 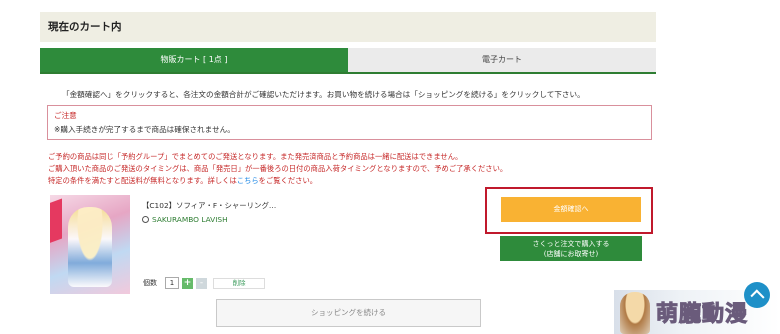 What do you see at coordinates (187, 283) in the screenshot?
I see `quantity-plus-button: +` at bounding box center [187, 283].